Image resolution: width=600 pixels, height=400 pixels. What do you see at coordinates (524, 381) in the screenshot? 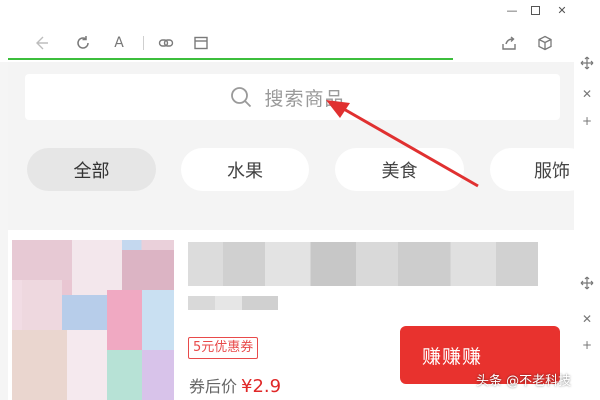
I see `watermark: 头条 @不老科技` at bounding box center [524, 381].